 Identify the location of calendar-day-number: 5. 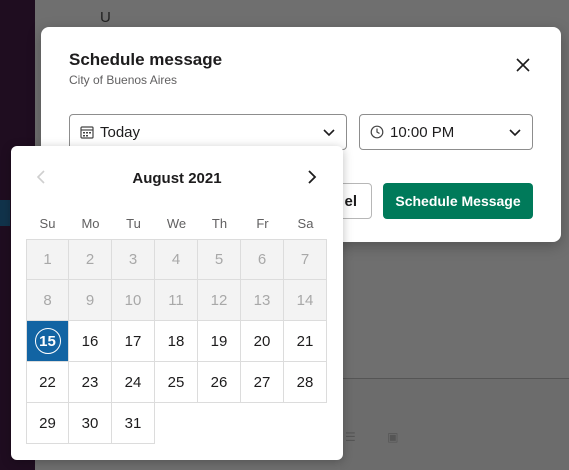
(219, 259).